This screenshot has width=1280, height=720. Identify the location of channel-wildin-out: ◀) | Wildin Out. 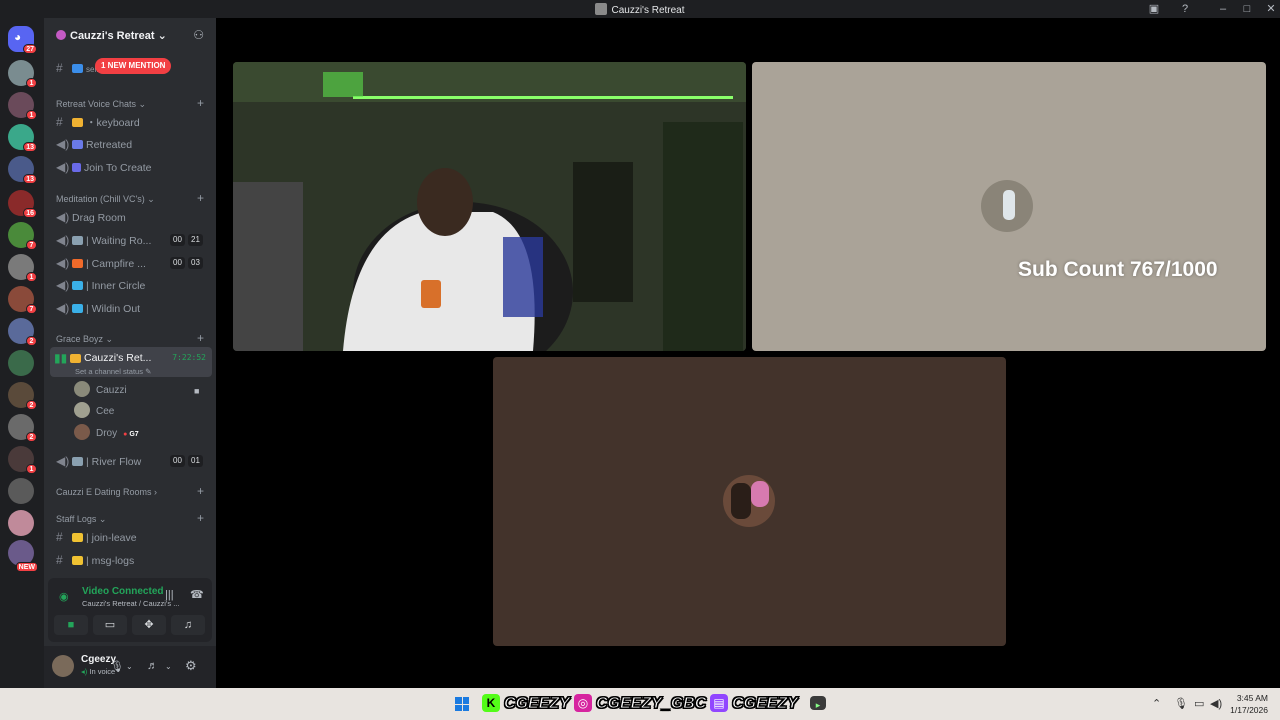
(131, 308).